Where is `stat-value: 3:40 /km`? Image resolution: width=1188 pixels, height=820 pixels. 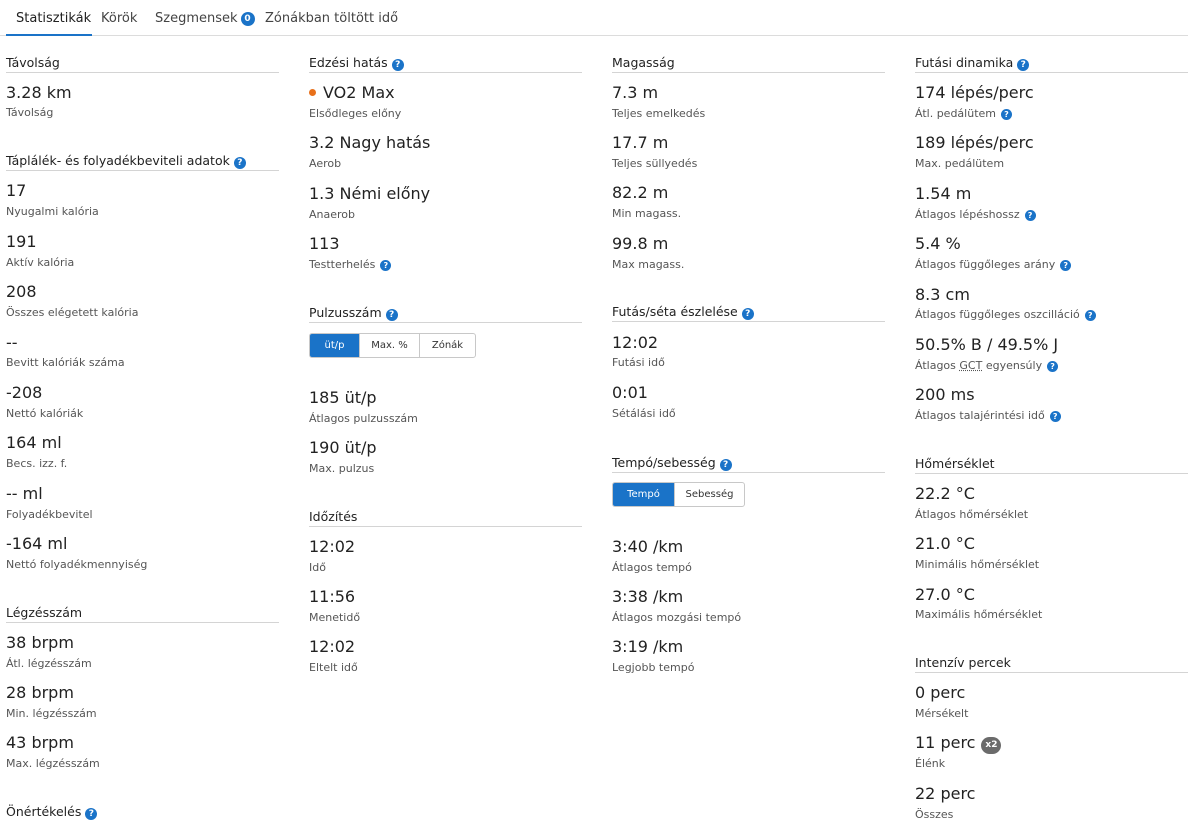
stat-value: 3:40 /km is located at coordinates (648, 546).